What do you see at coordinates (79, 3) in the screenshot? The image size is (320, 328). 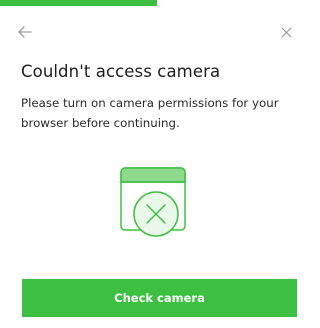 I see `progress-bar-fill` at bounding box center [79, 3].